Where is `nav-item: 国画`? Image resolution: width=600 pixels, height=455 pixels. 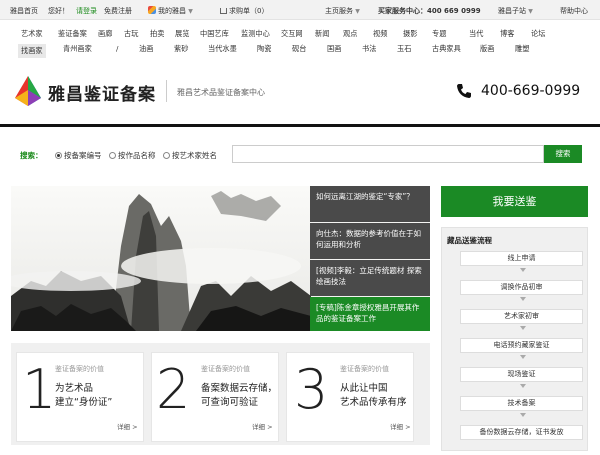 nav-item: 国画 is located at coordinates (334, 49).